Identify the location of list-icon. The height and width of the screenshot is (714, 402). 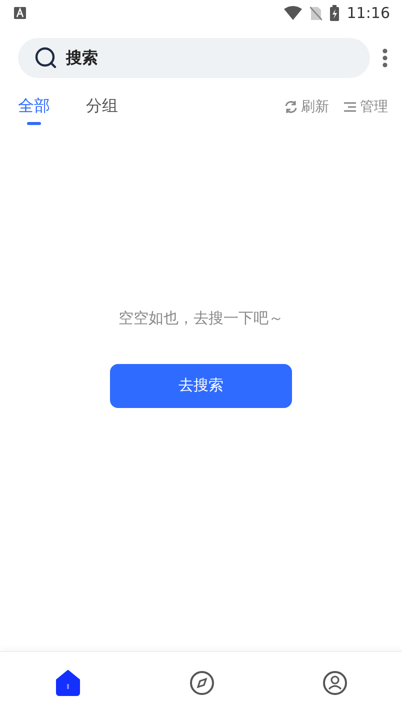
(350, 106).